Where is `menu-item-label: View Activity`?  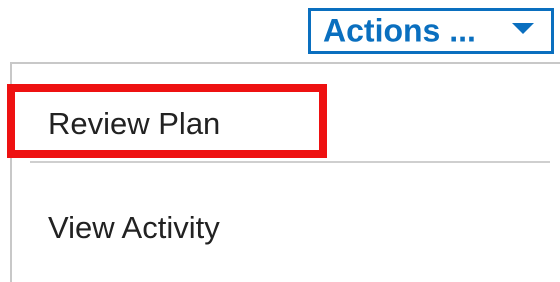
menu-item-label: View Activity is located at coordinates (134, 227).